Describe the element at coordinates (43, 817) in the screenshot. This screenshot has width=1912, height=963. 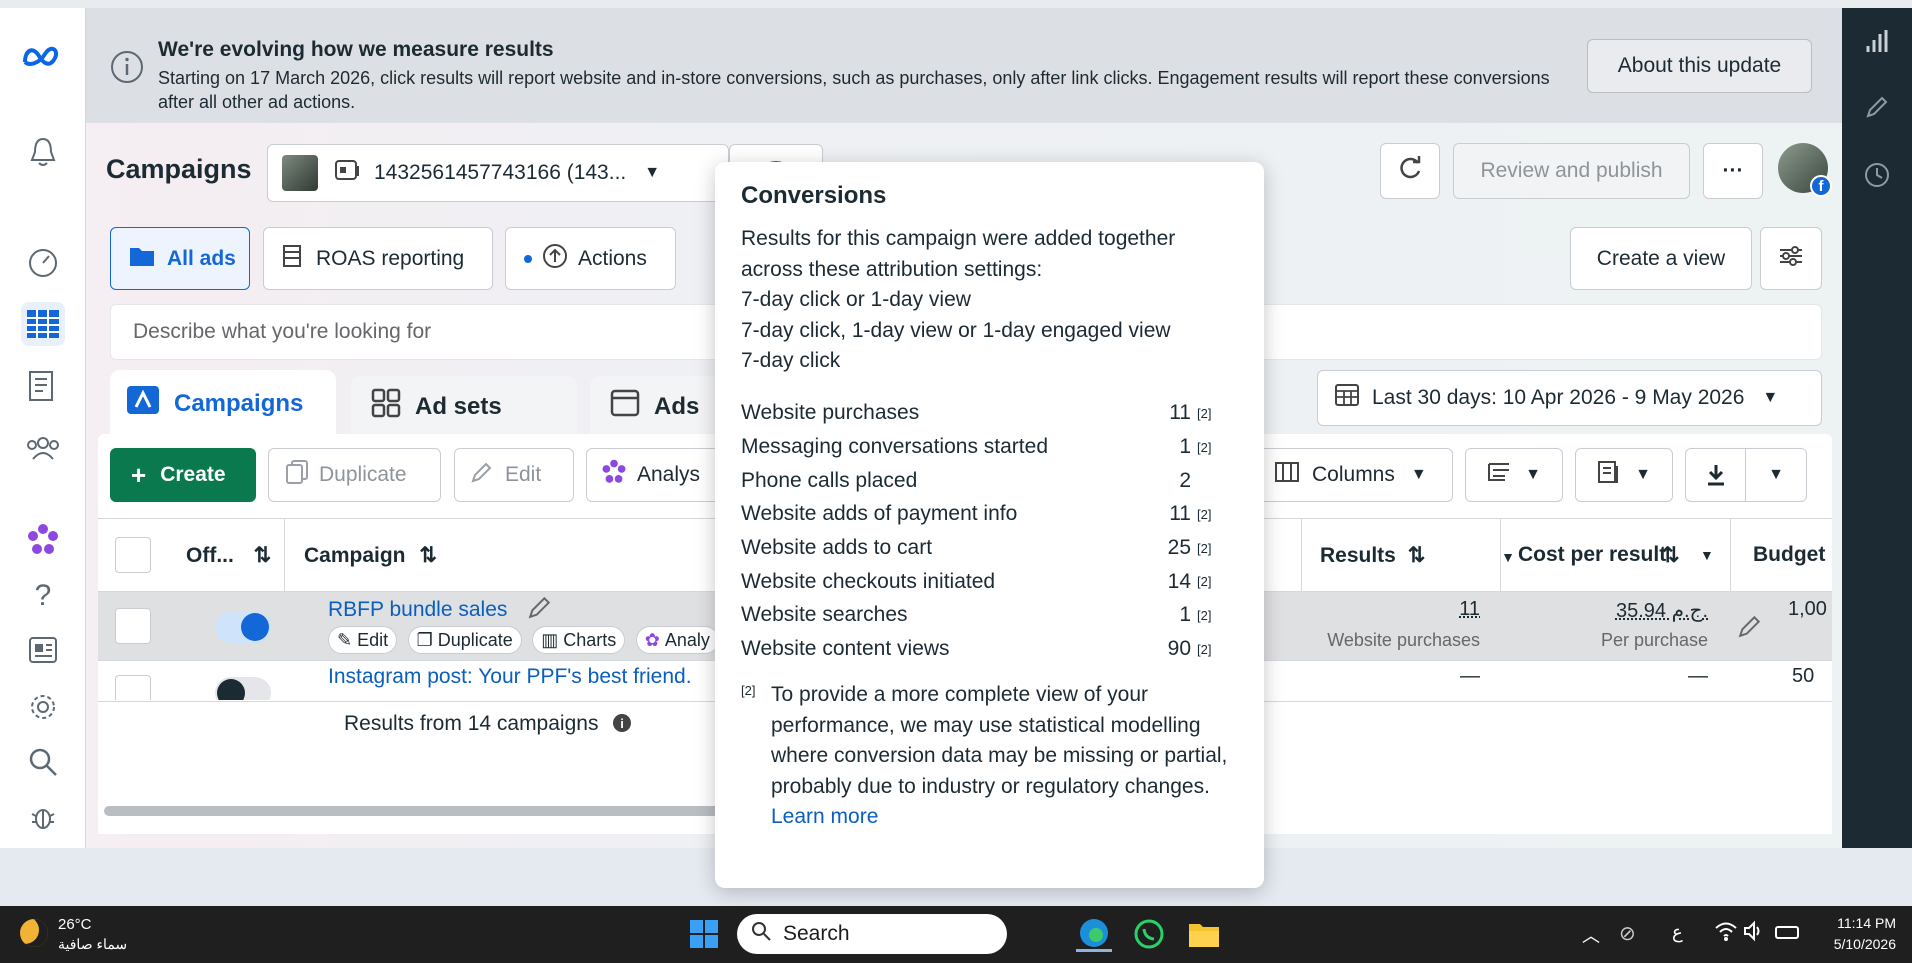
I see `bug-report-icon` at that location.